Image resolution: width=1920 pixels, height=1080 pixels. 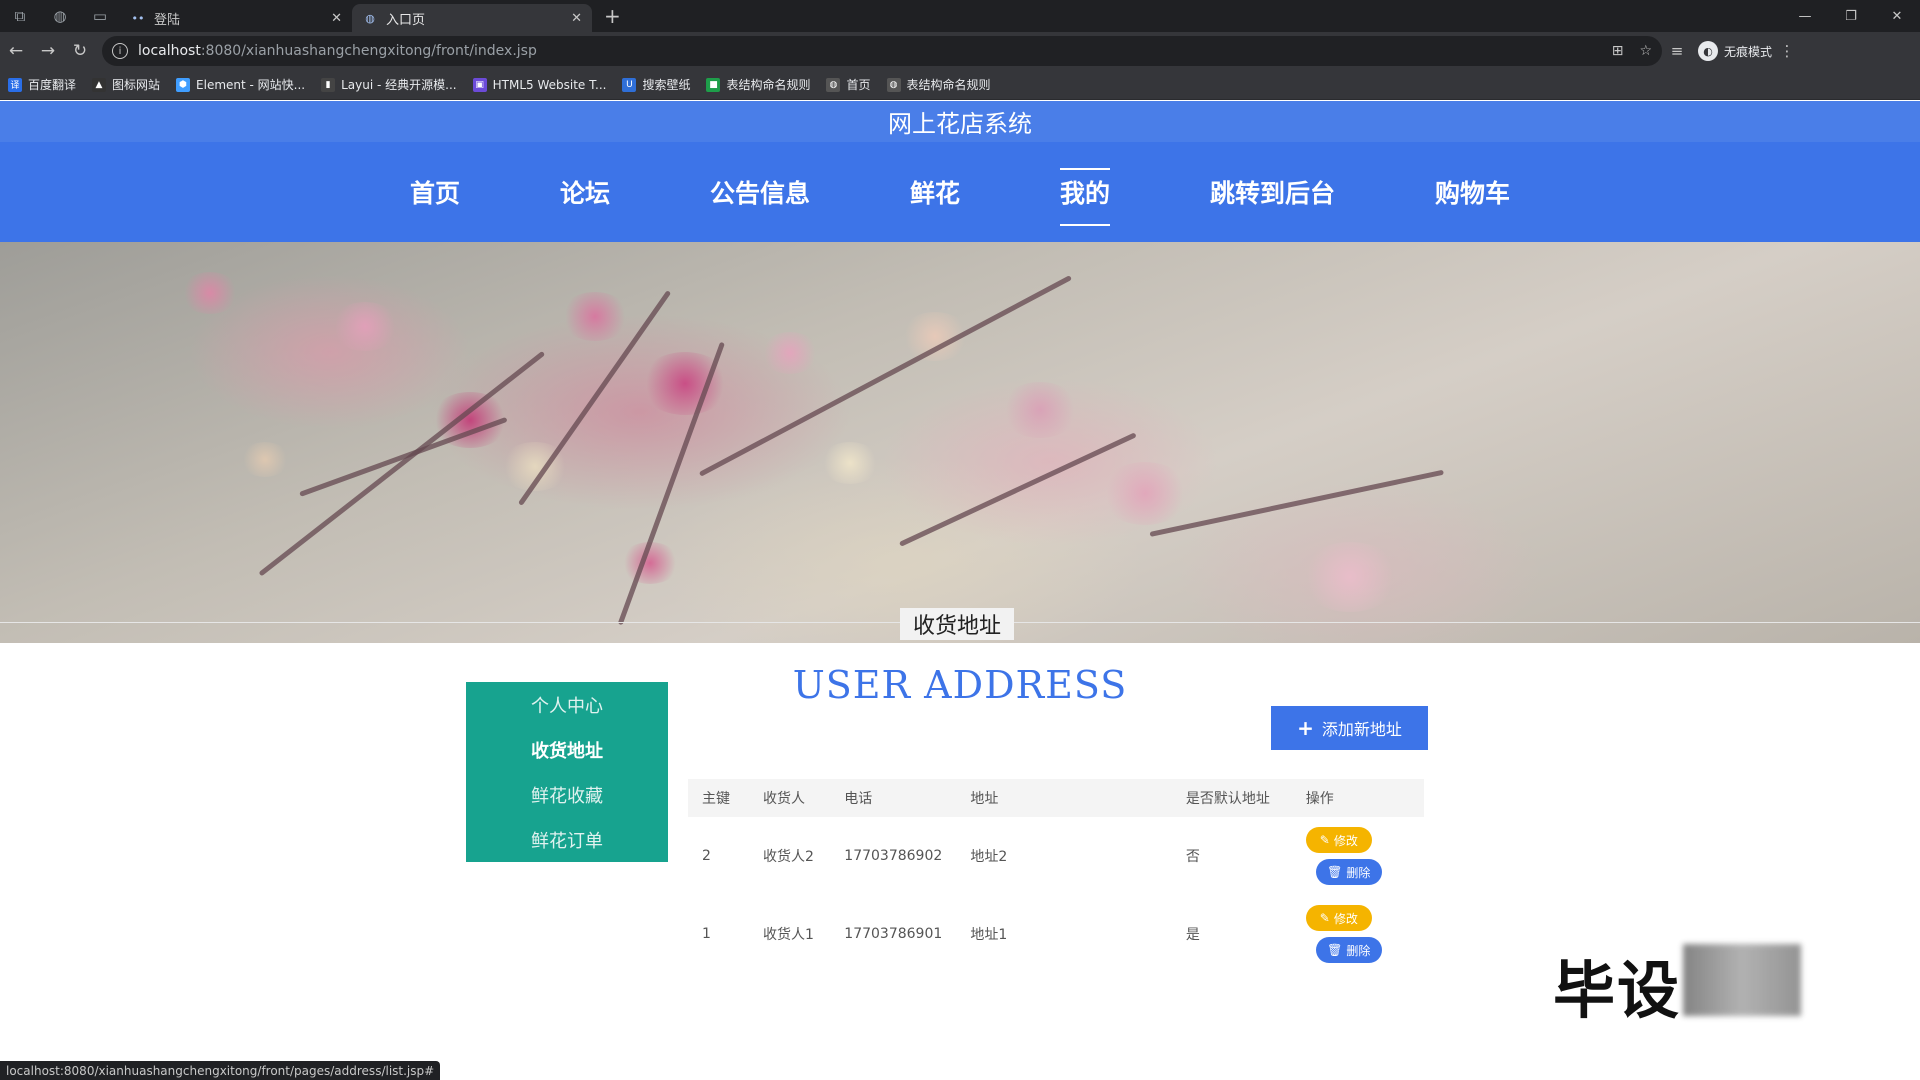 I want to click on translate-icon: ⊞, so click(x=1618, y=51).